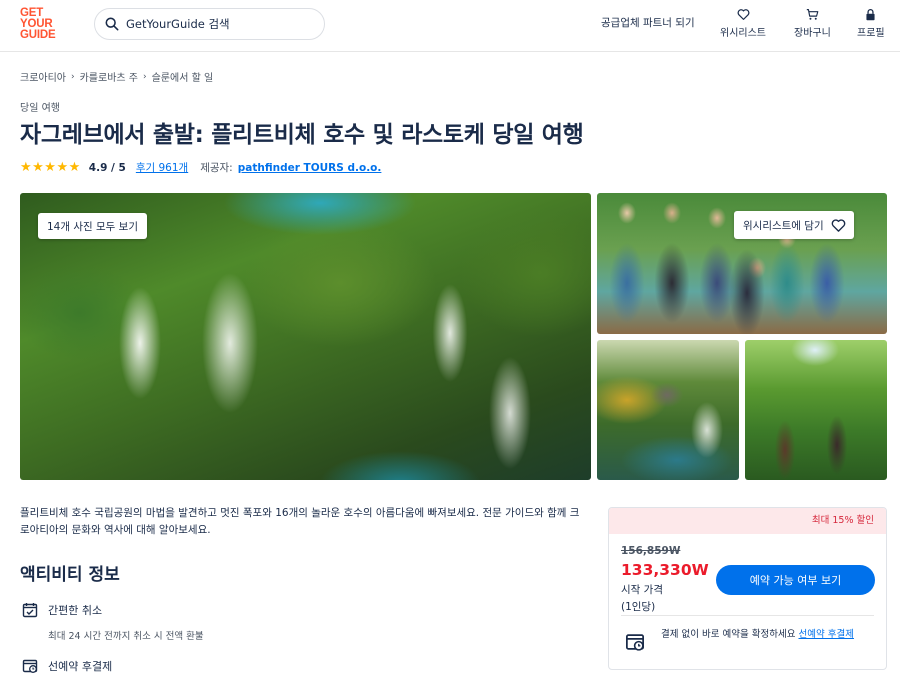 This screenshot has width=900, height=678. What do you see at coordinates (825, 634) in the screenshot?
I see `reserve-now-pay-later-link: 선예약 후결제` at bounding box center [825, 634].